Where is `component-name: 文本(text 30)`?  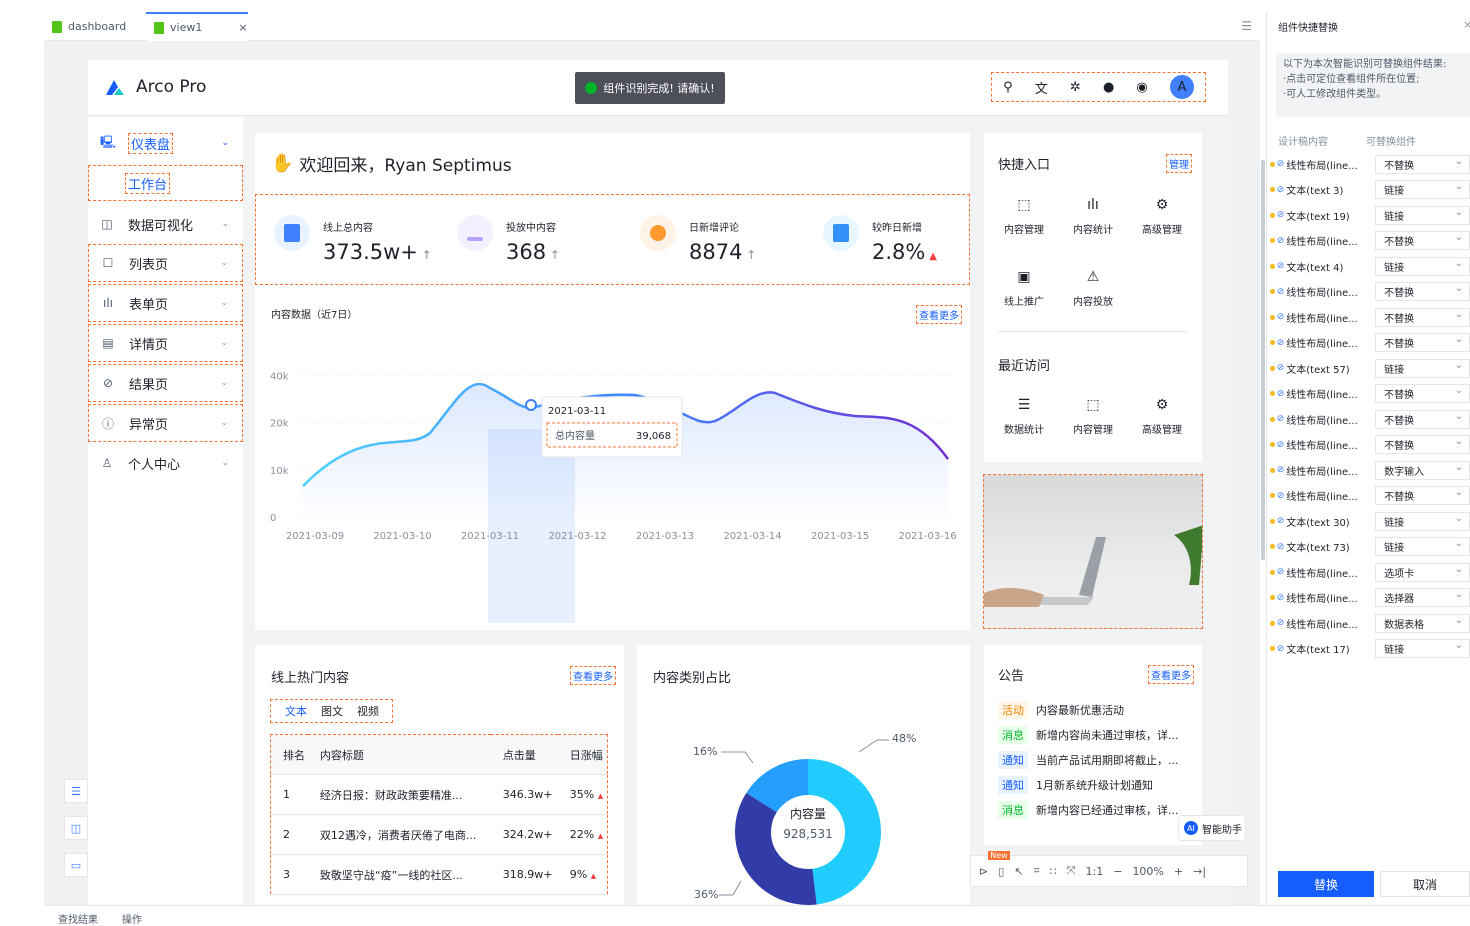 component-name: 文本(text 30) is located at coordinates (1329, 521).